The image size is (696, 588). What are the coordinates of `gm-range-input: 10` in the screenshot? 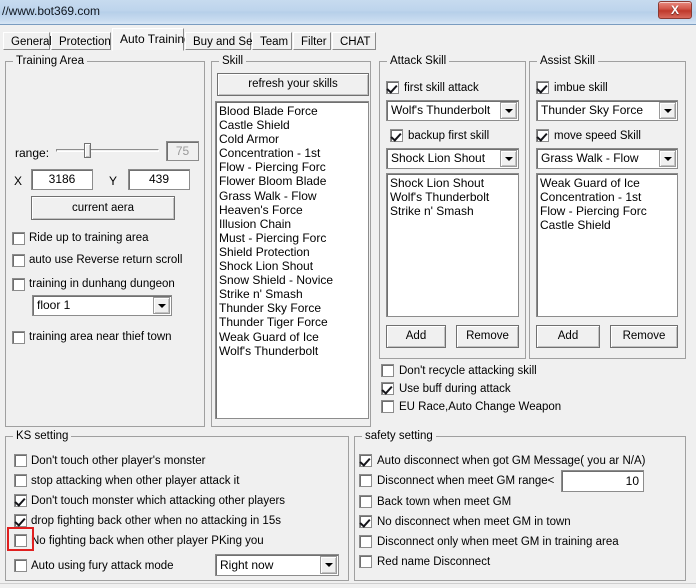 It's located at (602, 481).